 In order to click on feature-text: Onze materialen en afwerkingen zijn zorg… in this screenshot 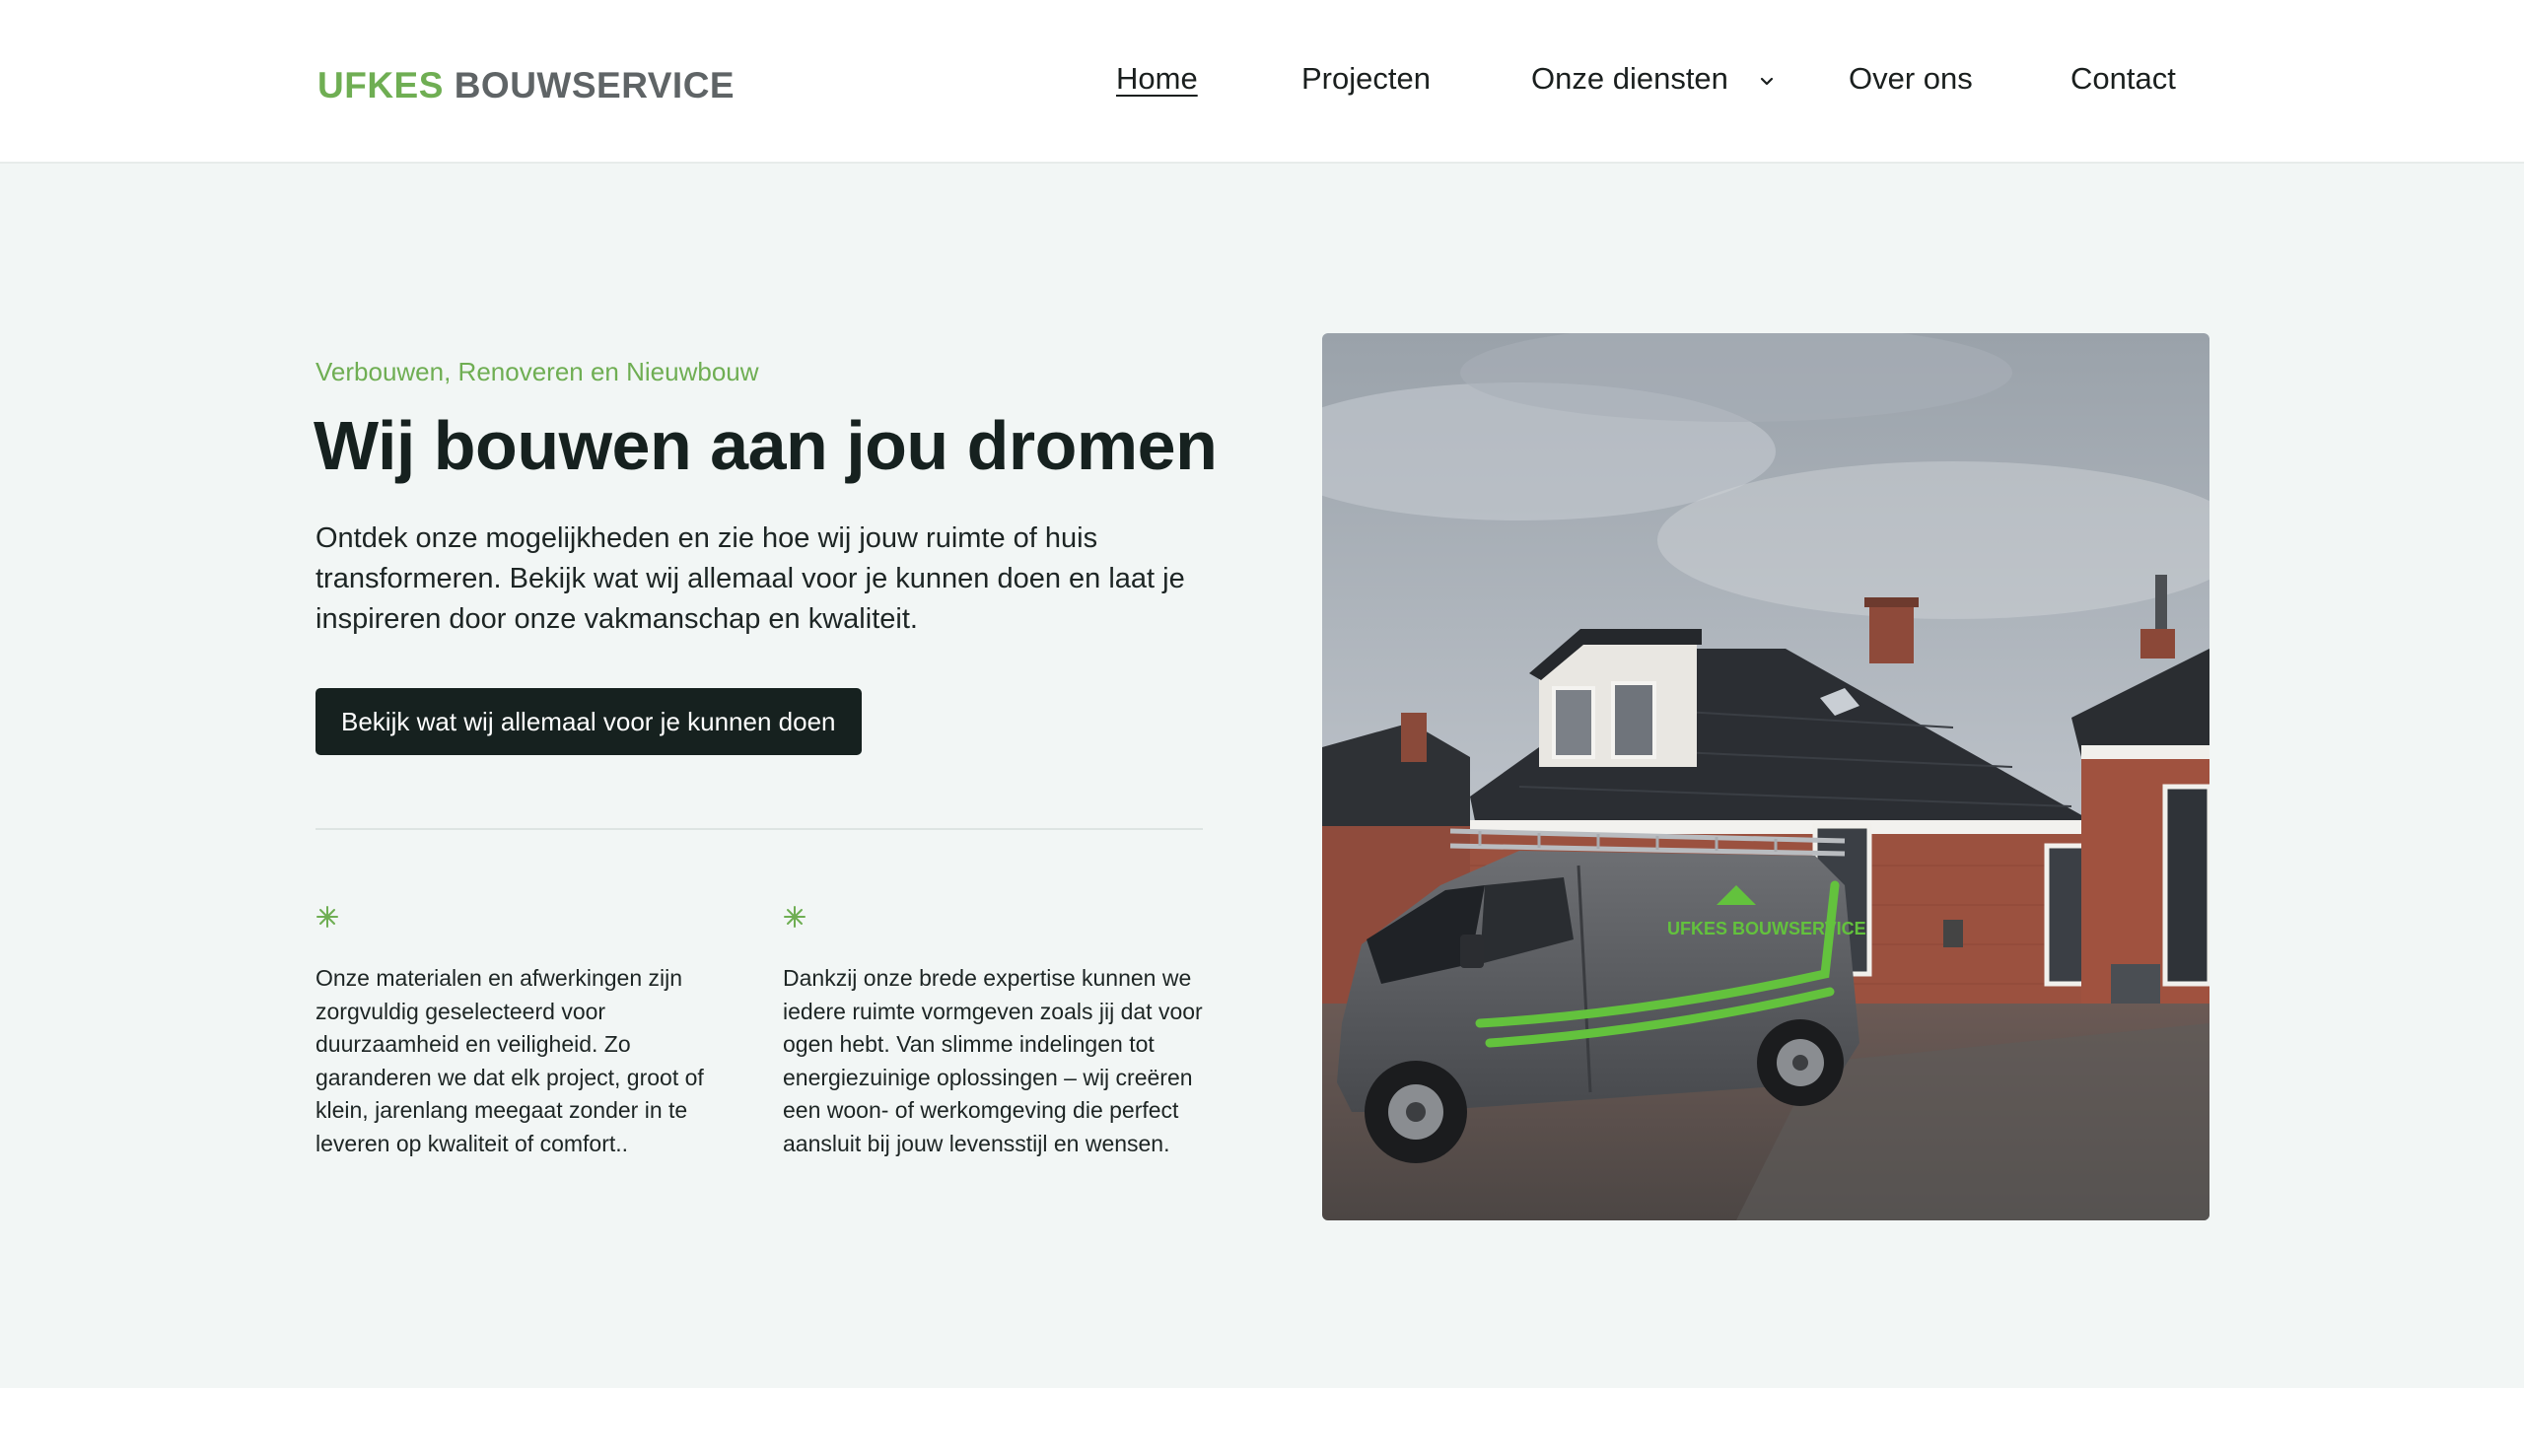, I will do `click(510, 1060)`.